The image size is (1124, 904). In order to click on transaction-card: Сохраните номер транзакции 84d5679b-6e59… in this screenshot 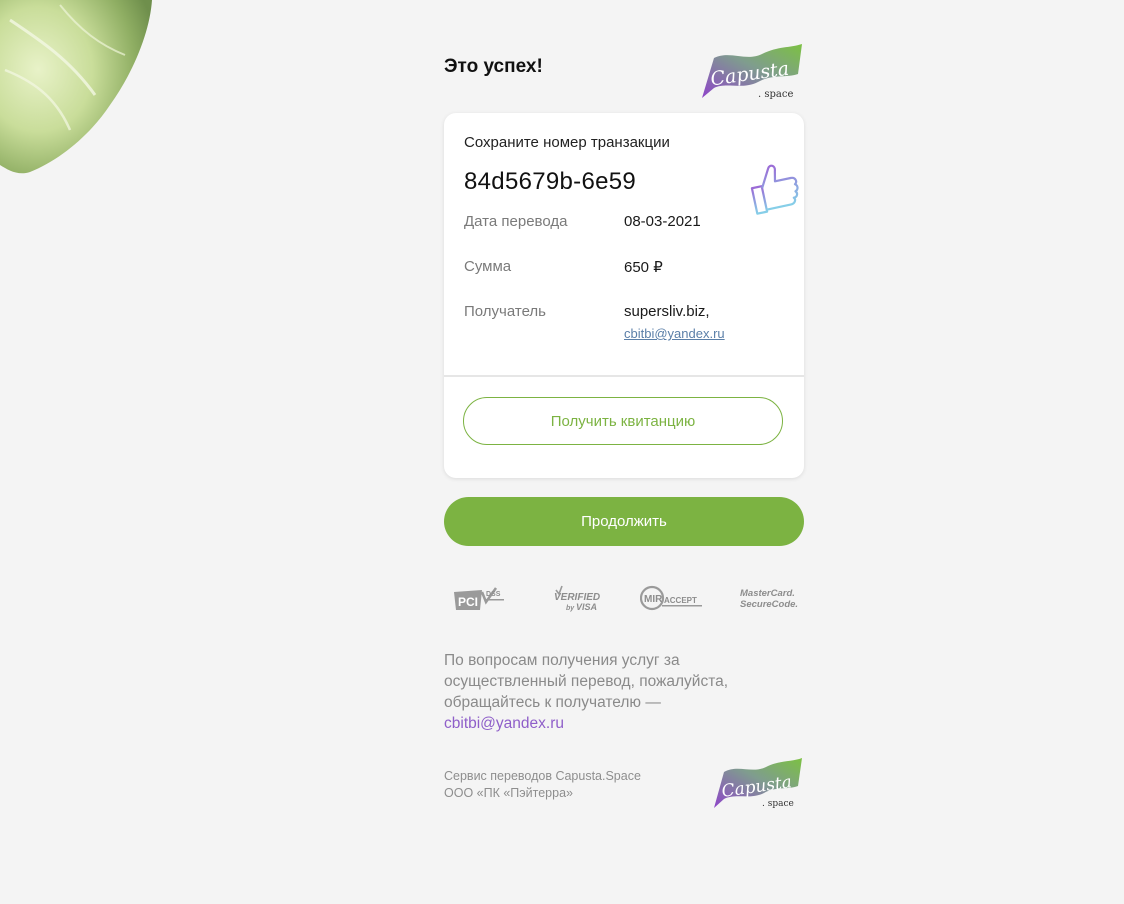, I will do `click(624, 295)`.